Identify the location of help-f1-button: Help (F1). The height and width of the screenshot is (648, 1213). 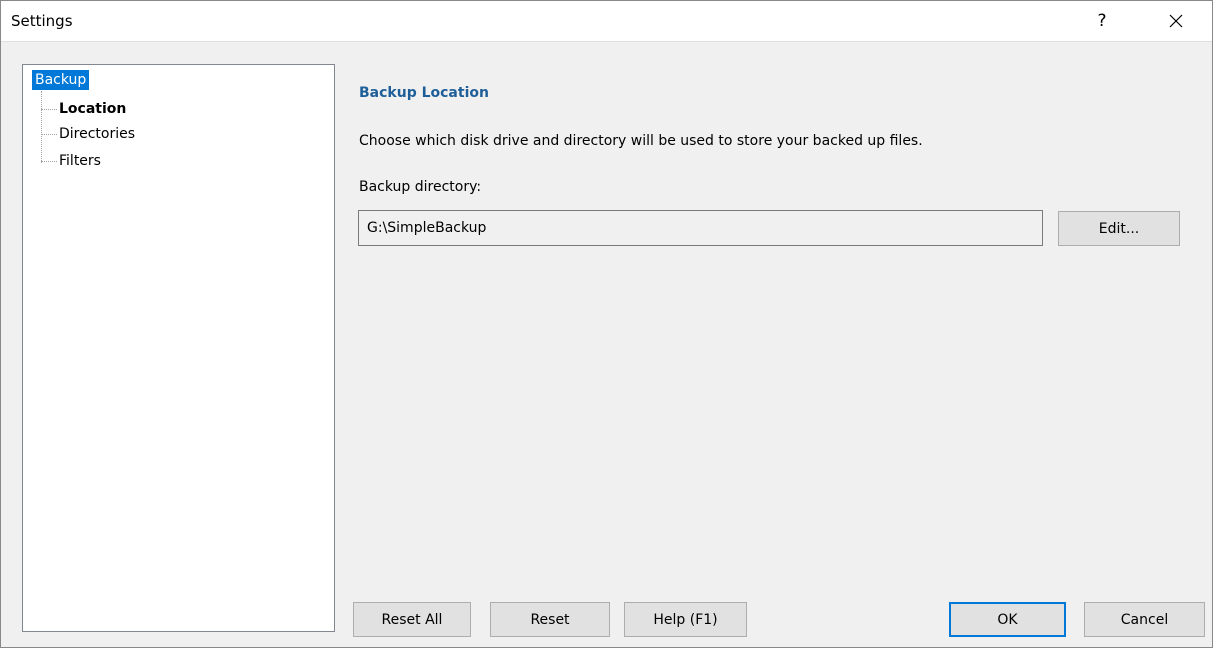
(685, 619).